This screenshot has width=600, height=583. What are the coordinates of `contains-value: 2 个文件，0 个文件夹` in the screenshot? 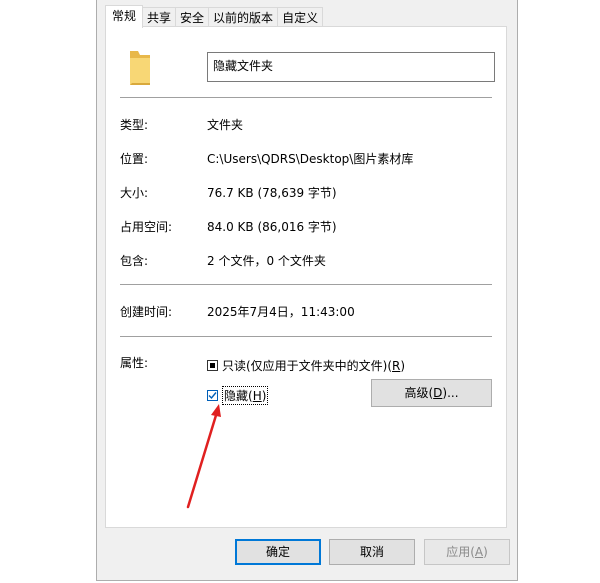 It's located at (266, 261).